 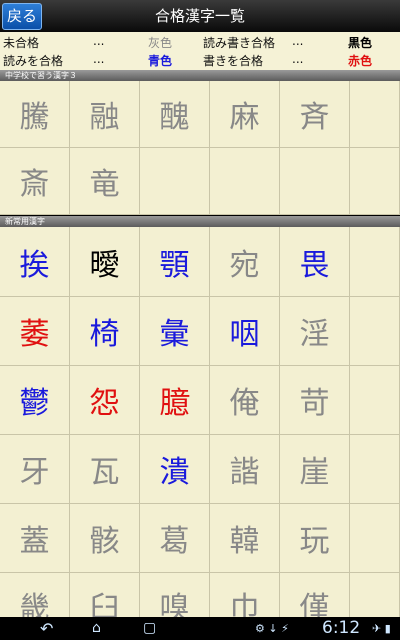 I want to click on kanji-cell: 玩, so click(x=315, y=538).